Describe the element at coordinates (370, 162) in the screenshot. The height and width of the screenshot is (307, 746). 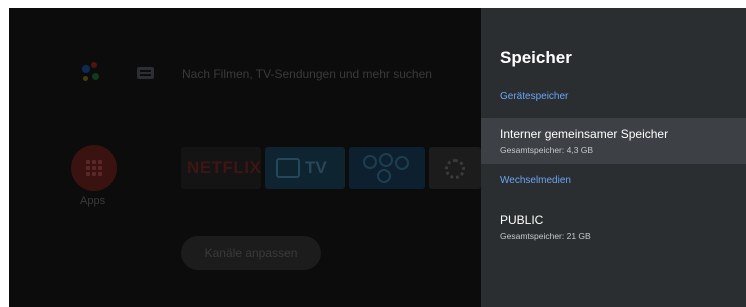
I see `games-icon` at that location.